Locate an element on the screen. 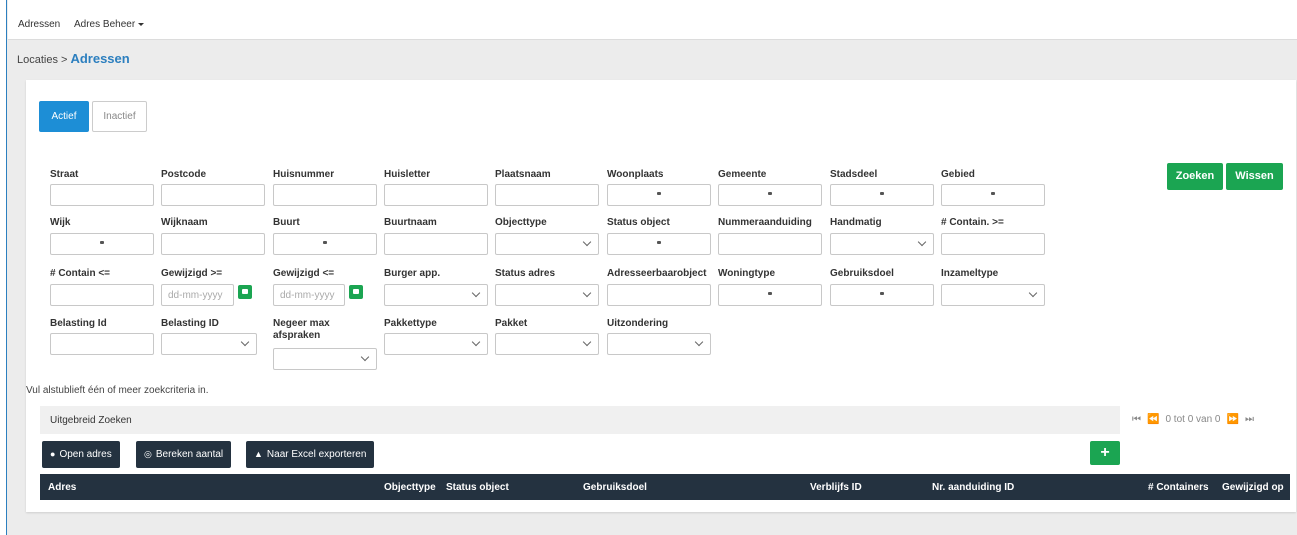 This screenshot has width=1297, height=535. negeer-max-afspraken-select is located at coordinates (325, 359).